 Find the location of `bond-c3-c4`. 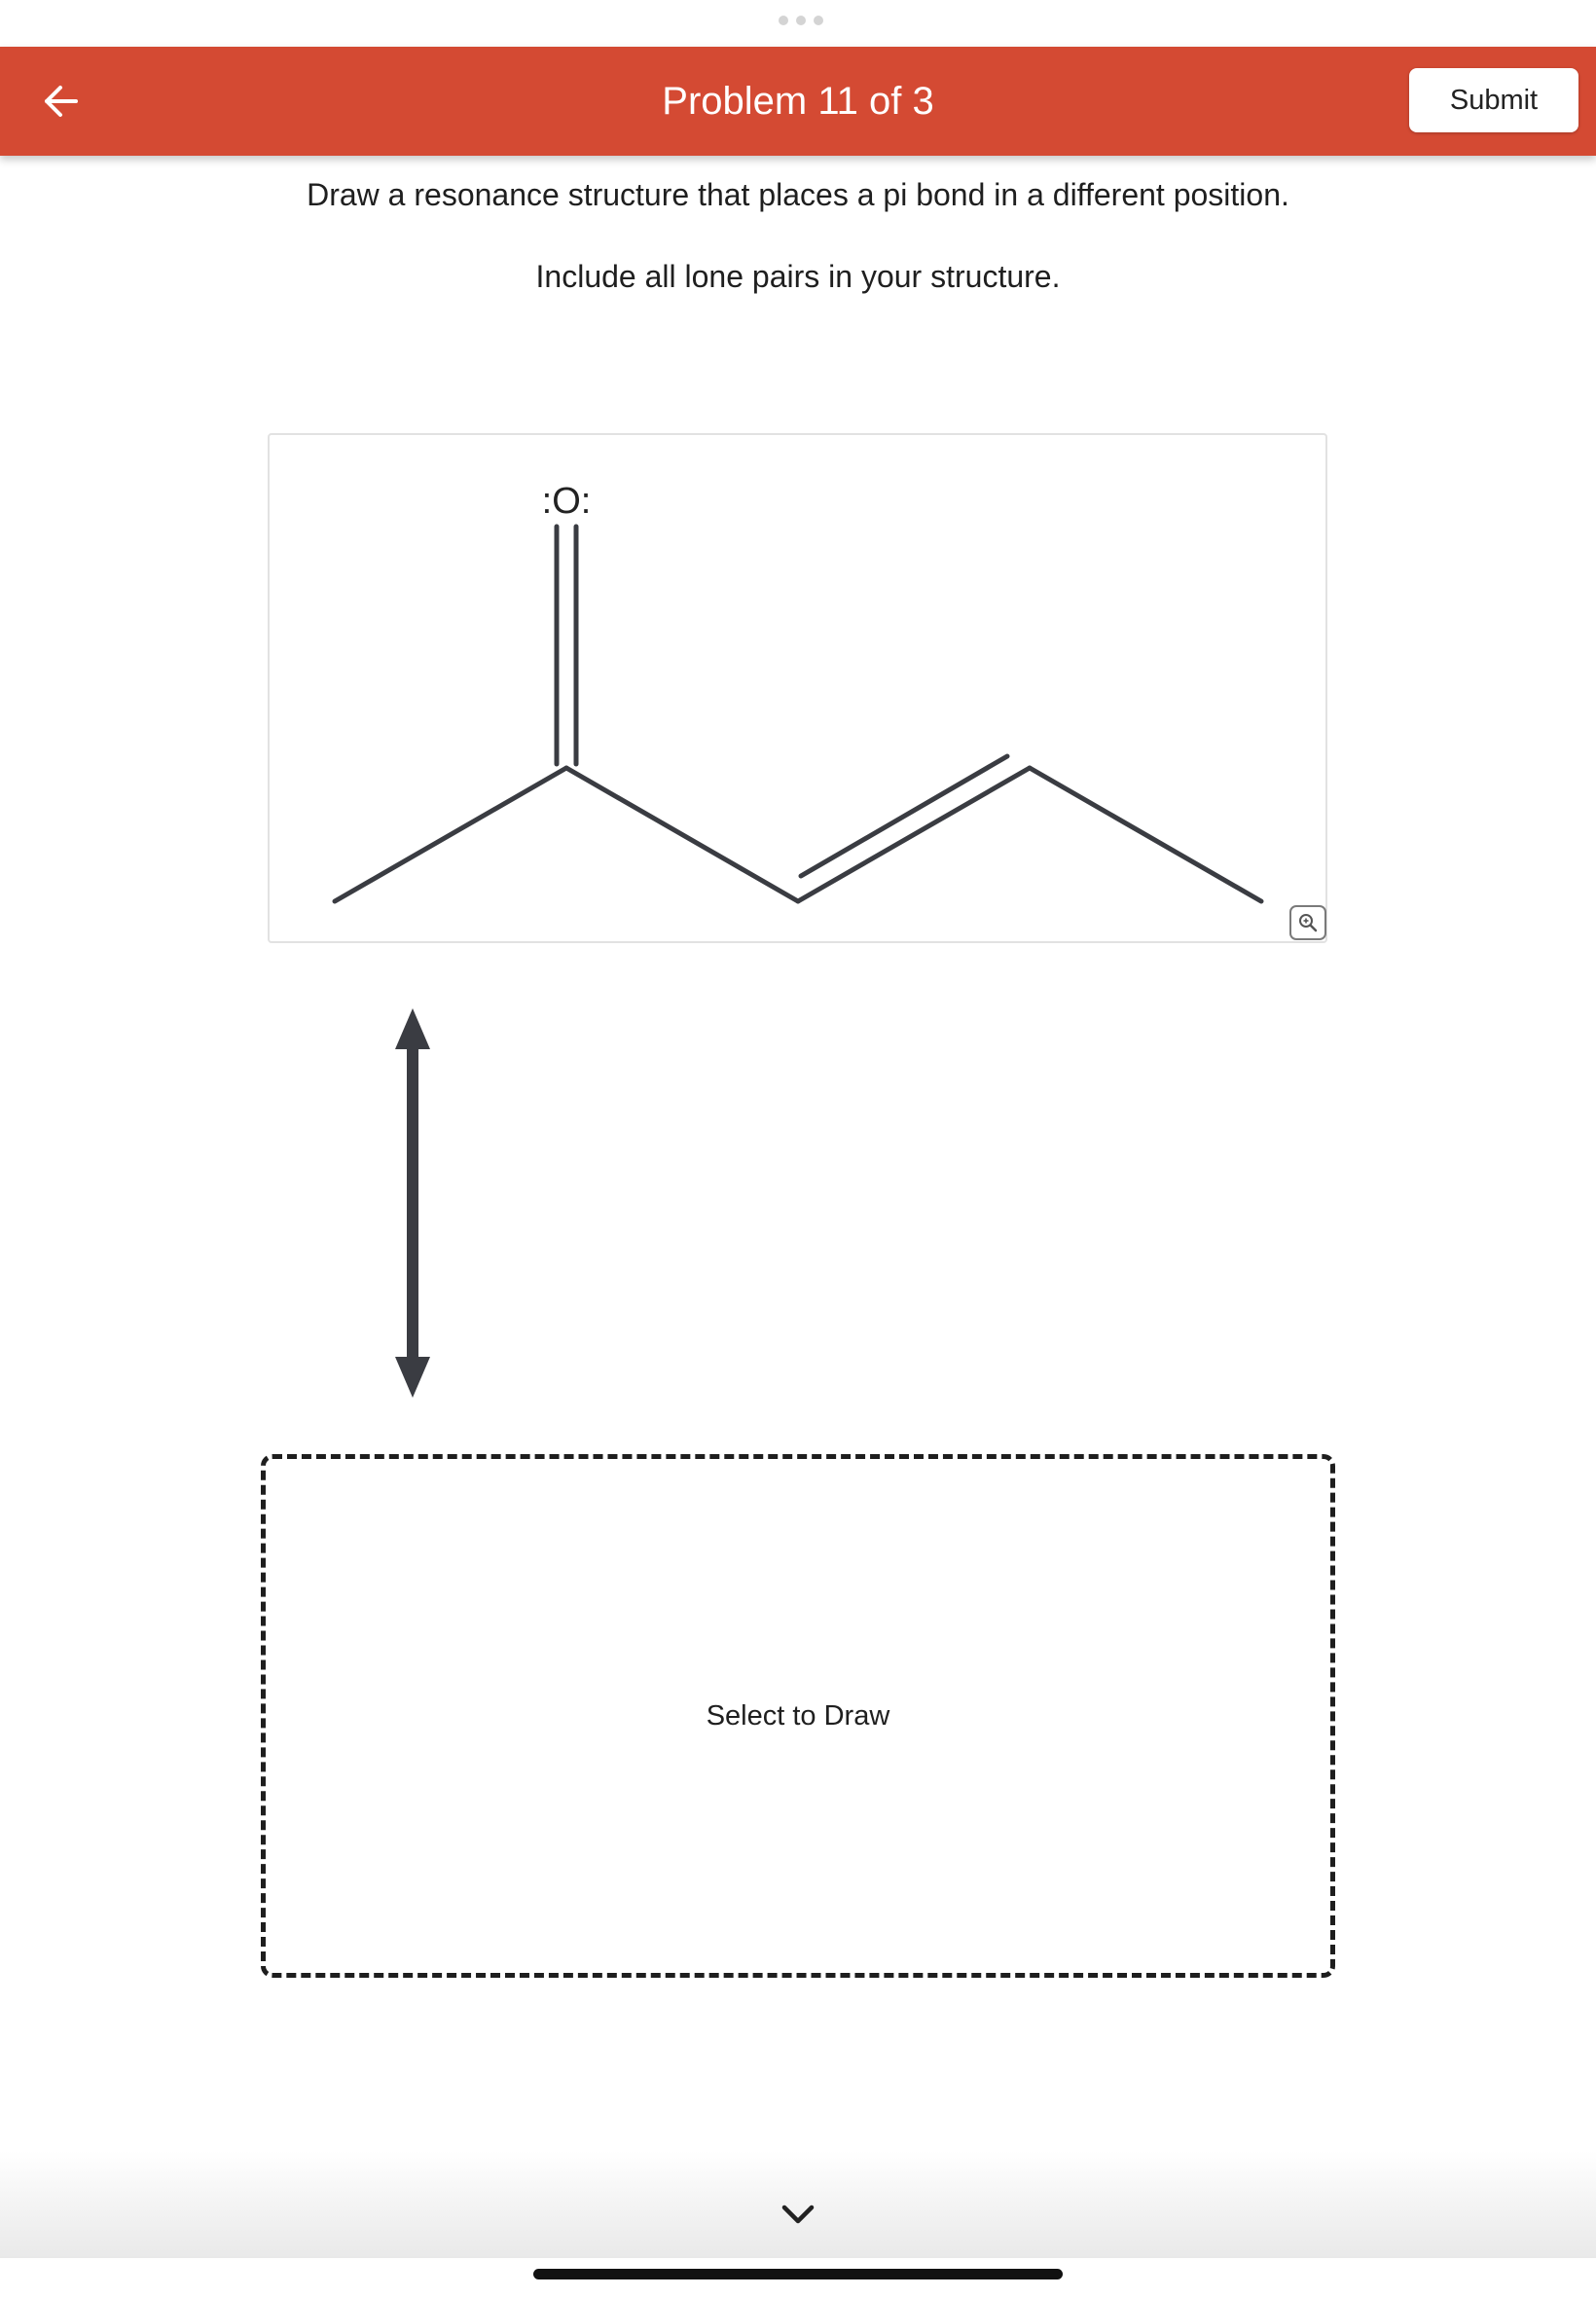

bond-c3-c4 is located at coordinates (914, 834).